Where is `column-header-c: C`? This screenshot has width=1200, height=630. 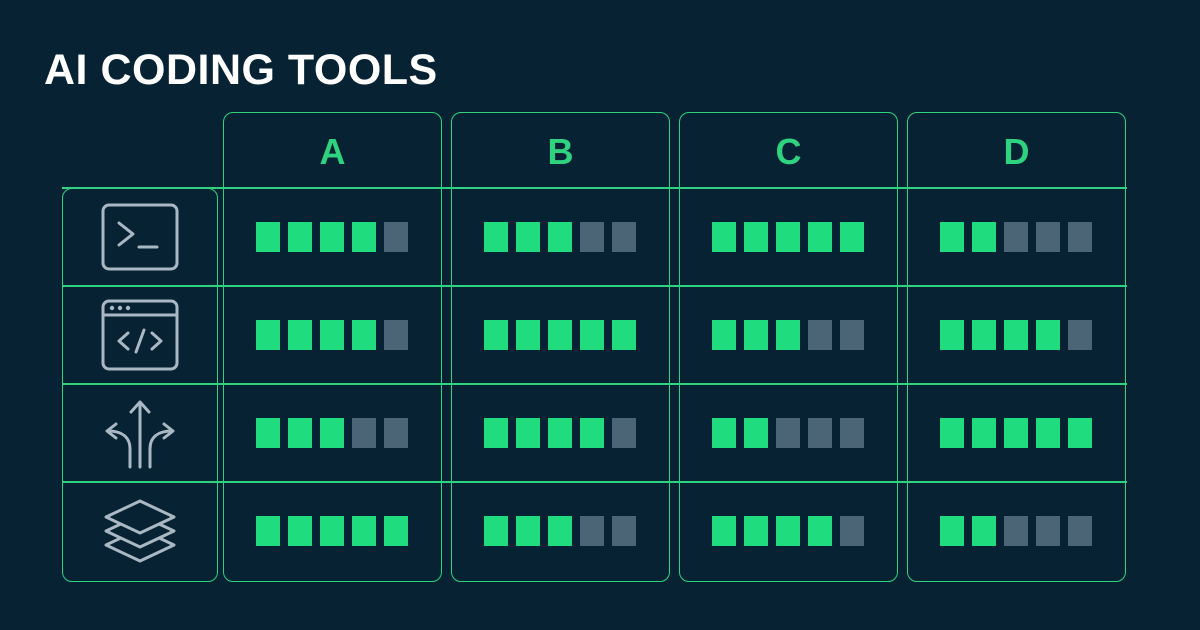
column-header-c: C is located at coordinates (788, 151).